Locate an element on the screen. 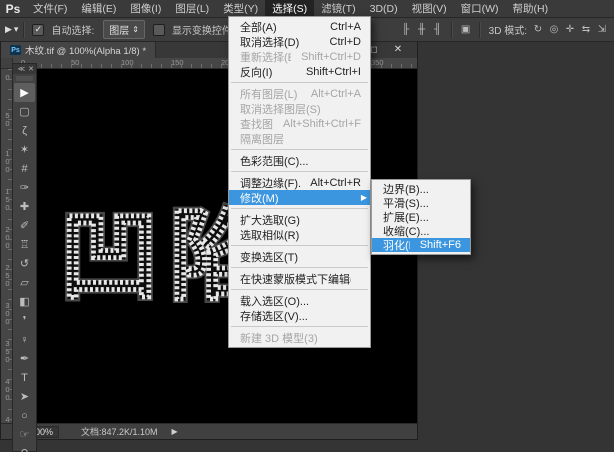 Image resolution: width=614 pixels, height=452 pixels. maximize-icon: ◻ is located at coordinates (374, 49).